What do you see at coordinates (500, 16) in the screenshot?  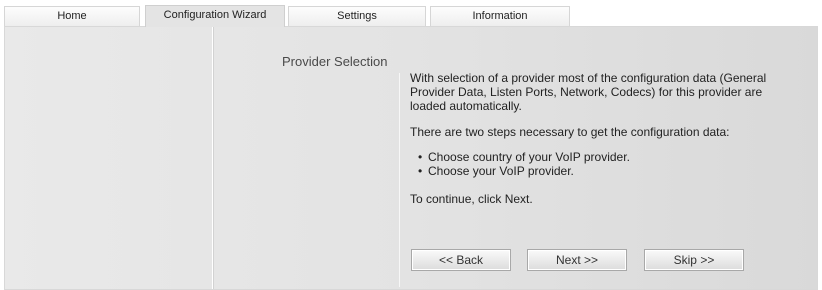 I see `tab-information: Information` at bounding box center [500, 16].